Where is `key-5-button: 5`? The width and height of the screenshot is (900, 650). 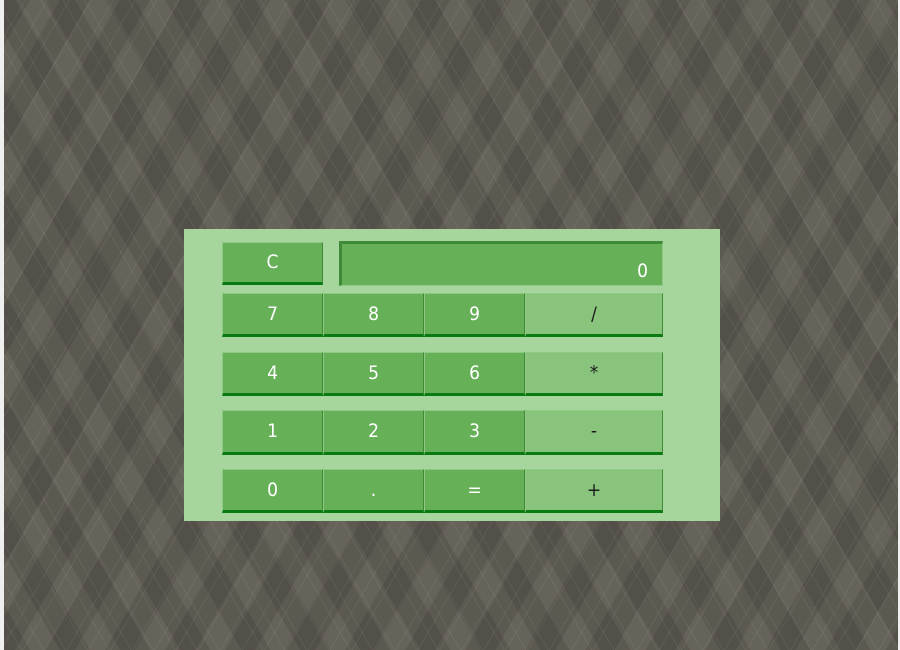 key-5-button: 5 is located at coordinates (373, 374).